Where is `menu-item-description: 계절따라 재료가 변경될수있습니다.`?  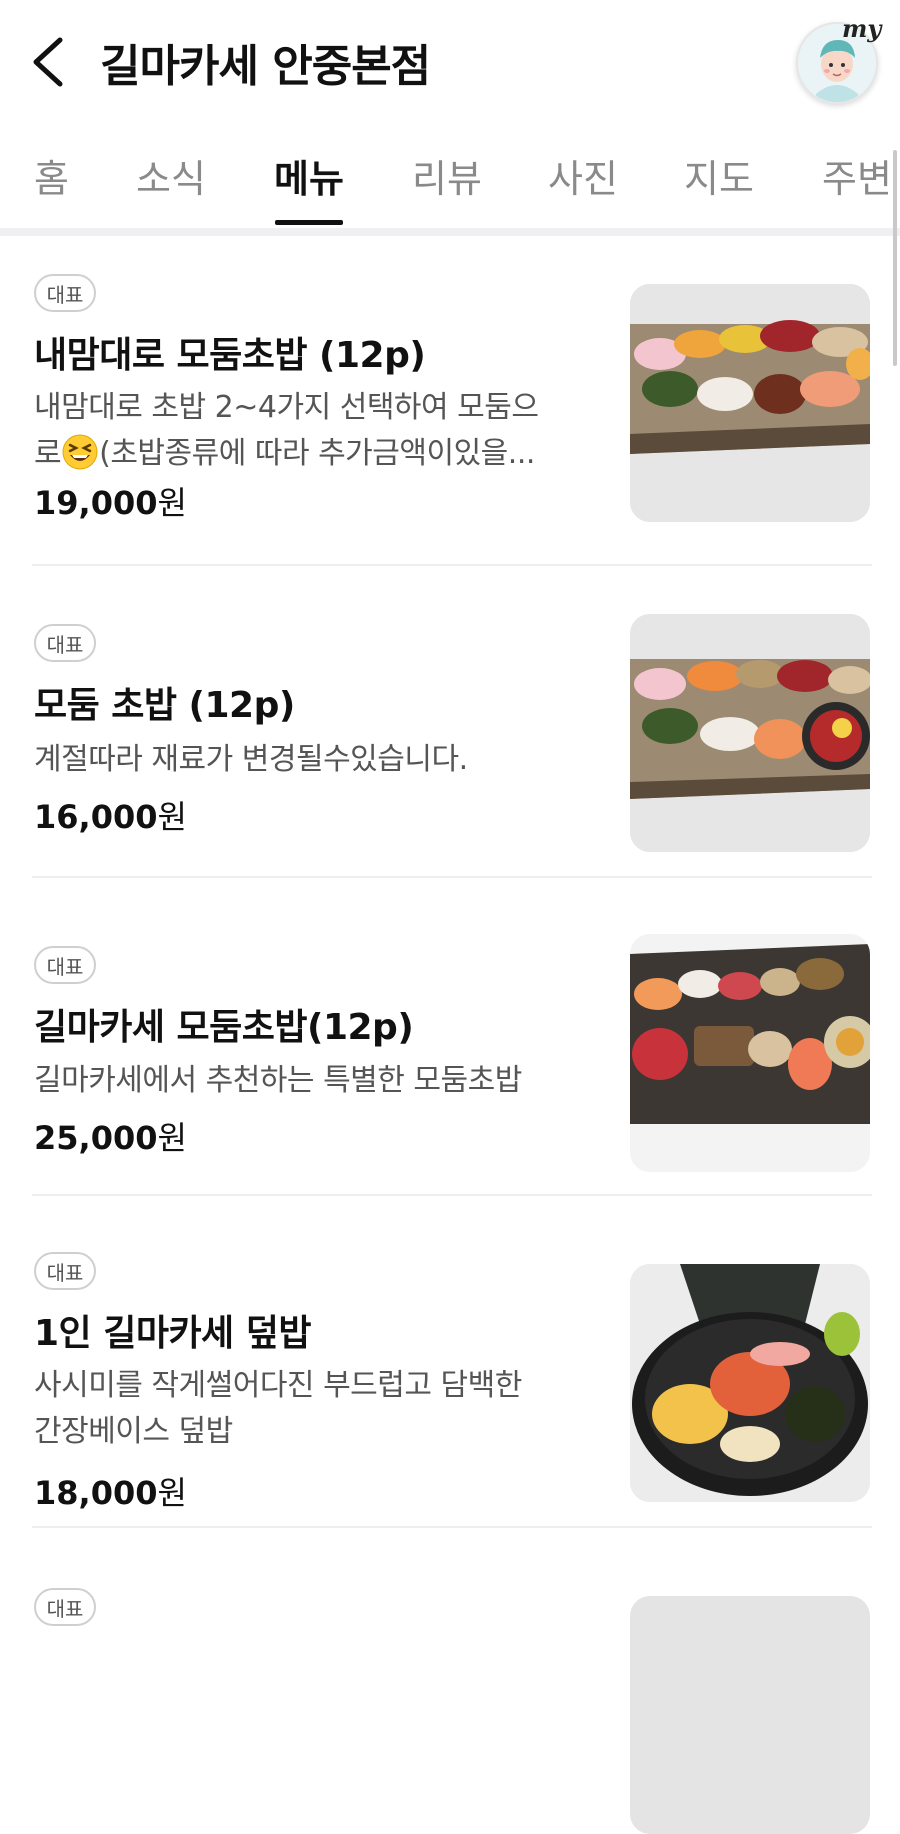 menu-item-description: 계절따라 재료가 변경될수있습니다. is located at coordinates (314, 760).